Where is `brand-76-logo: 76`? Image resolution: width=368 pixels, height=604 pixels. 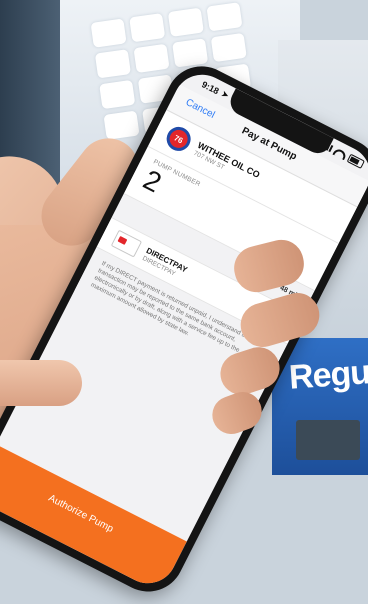 brand-76-logo: 76 is located at coordinates (178, 139).